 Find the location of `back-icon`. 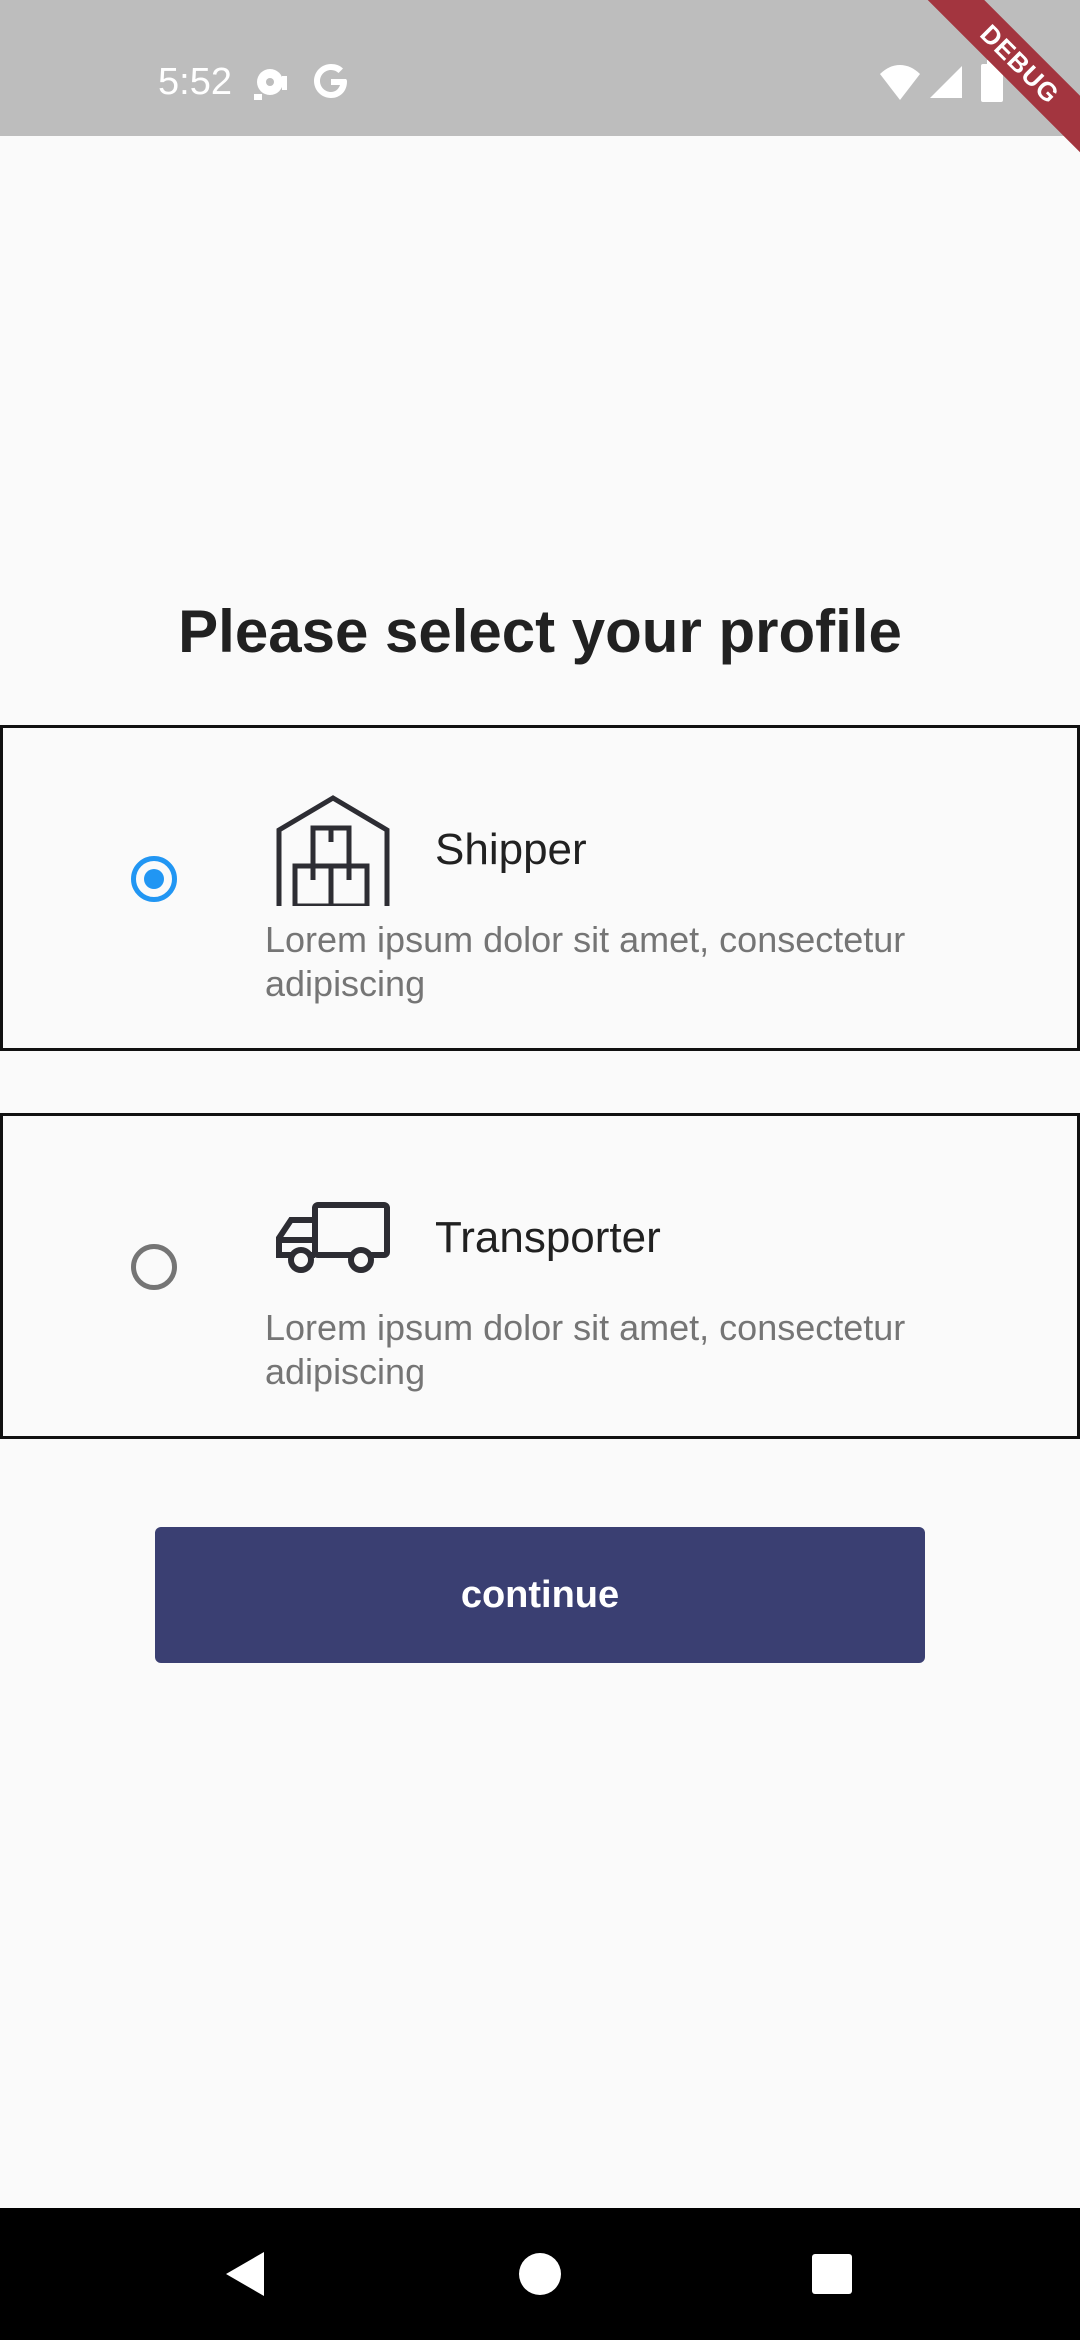

back-icon is located at coordinates (244, 2274).